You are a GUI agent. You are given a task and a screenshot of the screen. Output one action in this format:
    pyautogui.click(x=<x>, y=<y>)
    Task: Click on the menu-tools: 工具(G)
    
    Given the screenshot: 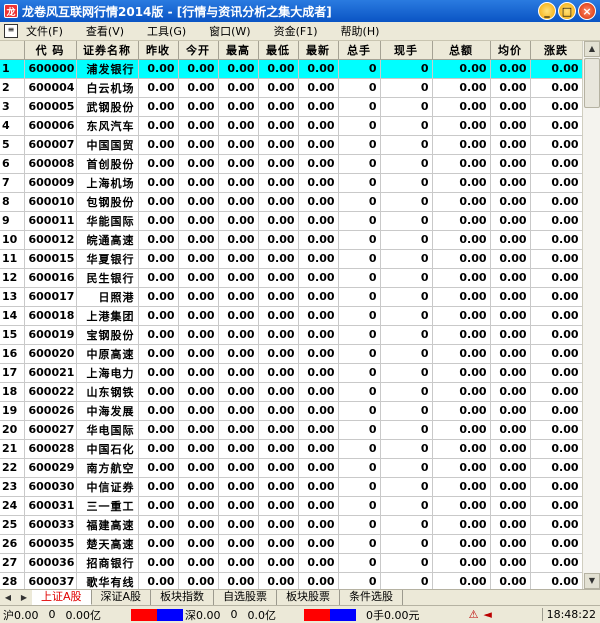 What is the action you would take?
    pyautogui.click(x=166, y=31)
    